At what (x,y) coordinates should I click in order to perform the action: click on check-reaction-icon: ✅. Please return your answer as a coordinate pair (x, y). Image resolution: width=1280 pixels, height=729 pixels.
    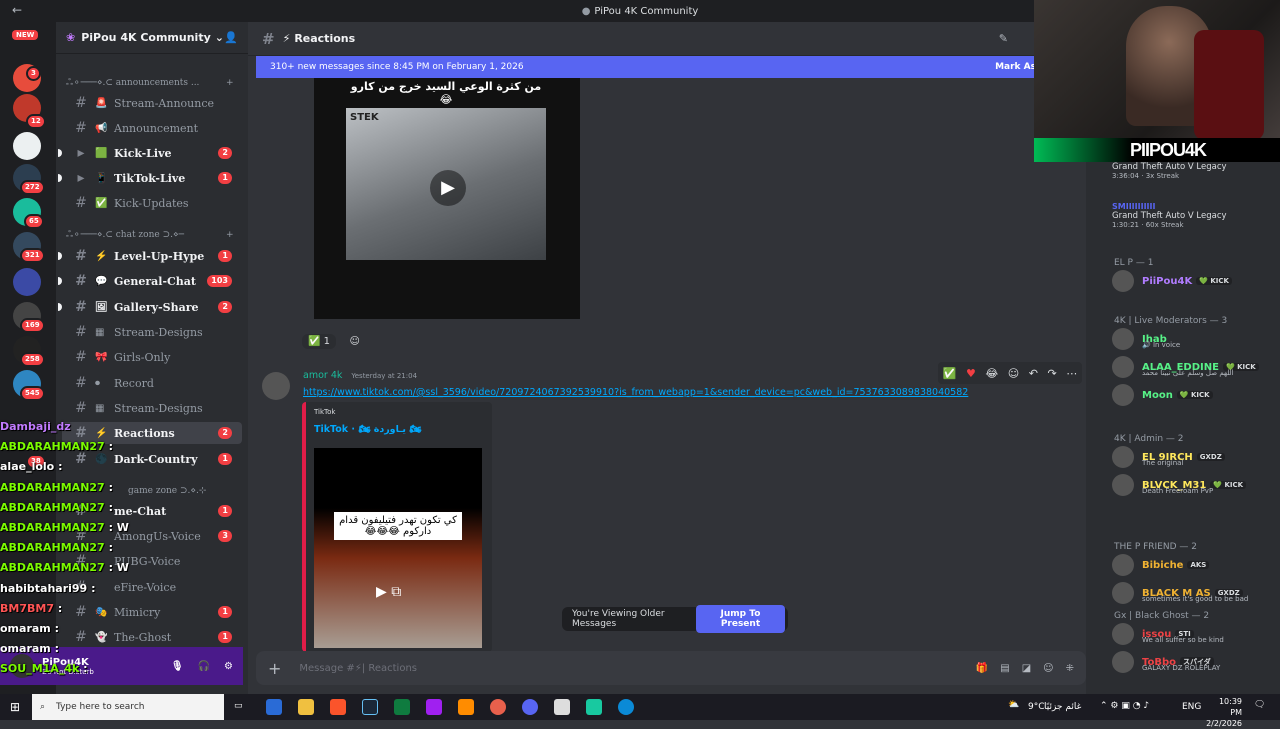
    Looking at the image, I should click on (950, 373).